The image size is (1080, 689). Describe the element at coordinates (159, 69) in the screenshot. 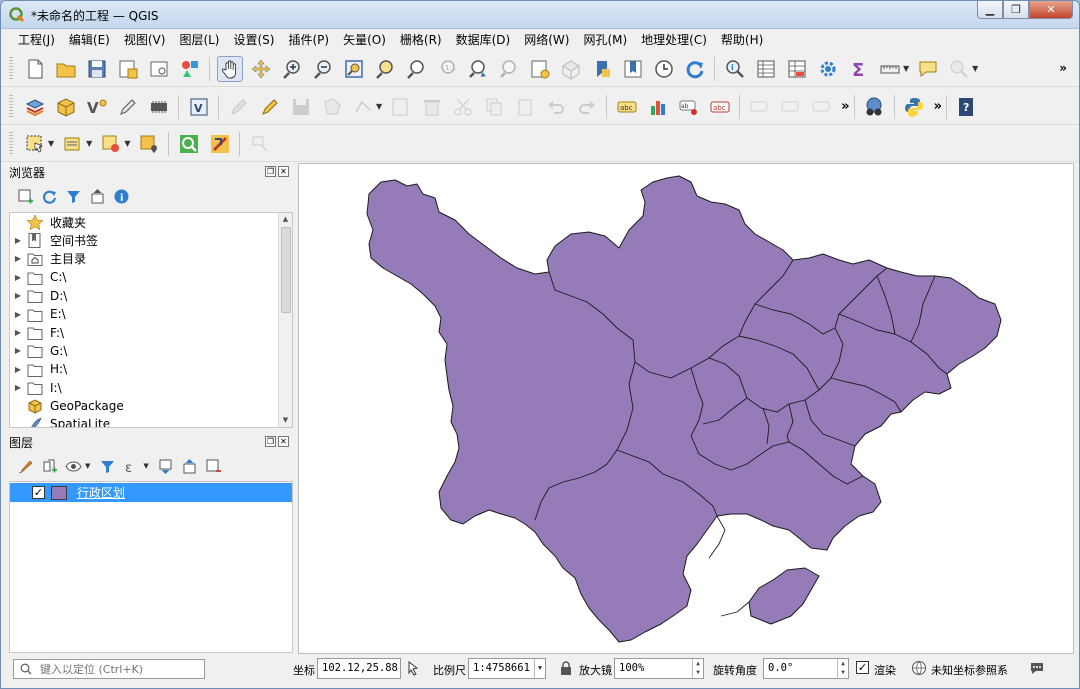

I see `print-layout-button` at that location.